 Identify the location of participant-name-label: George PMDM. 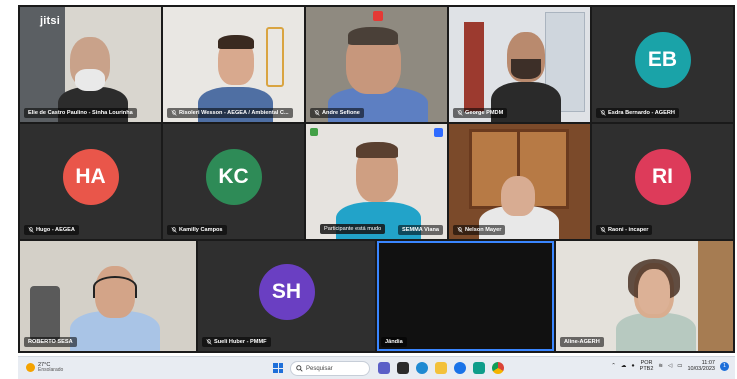
(480, 113).